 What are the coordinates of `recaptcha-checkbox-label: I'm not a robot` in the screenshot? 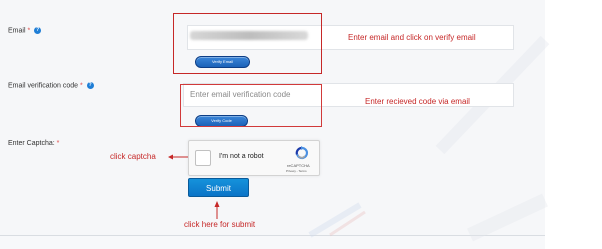 It's located at (241, 156).